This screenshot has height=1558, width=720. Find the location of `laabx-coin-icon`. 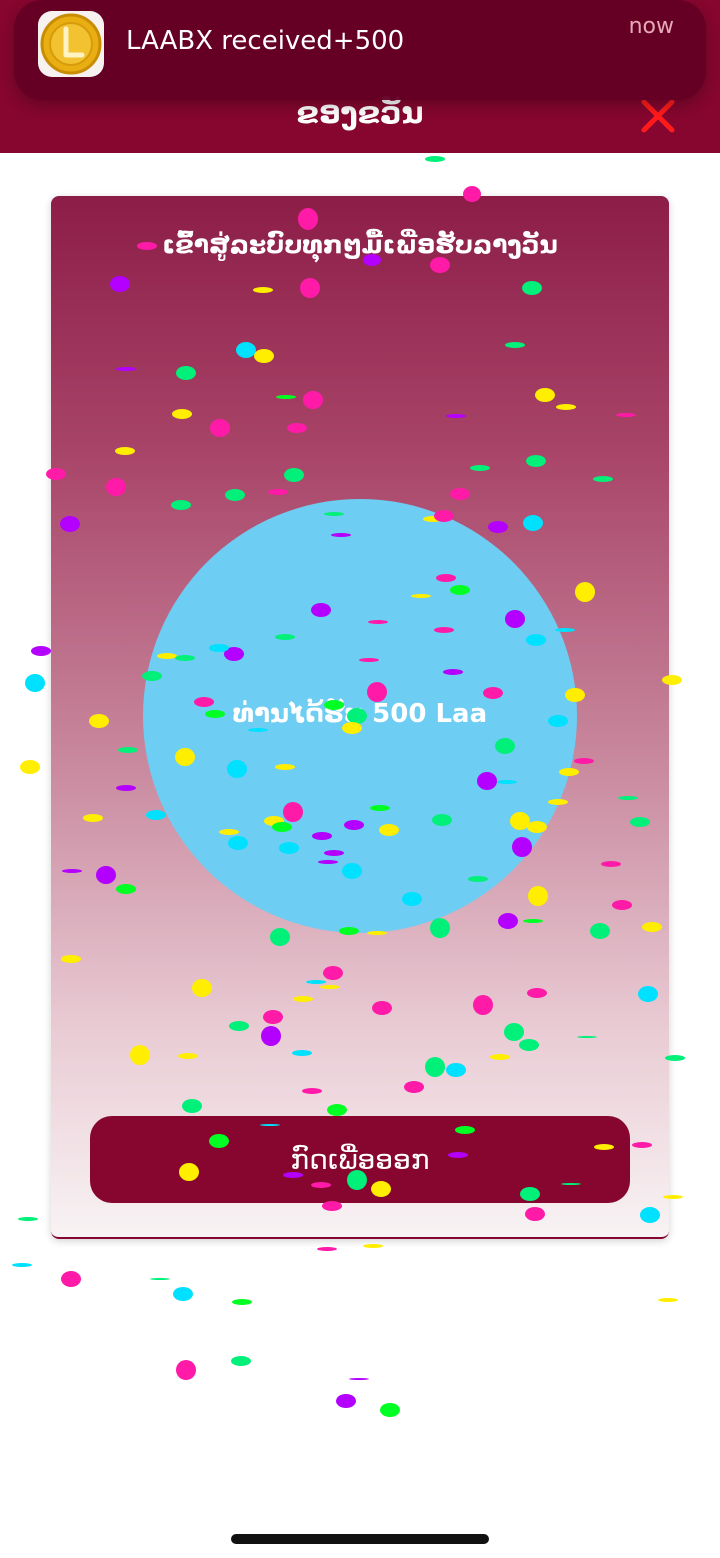

laabx-coin-icon is located at coordinates (71, 44).